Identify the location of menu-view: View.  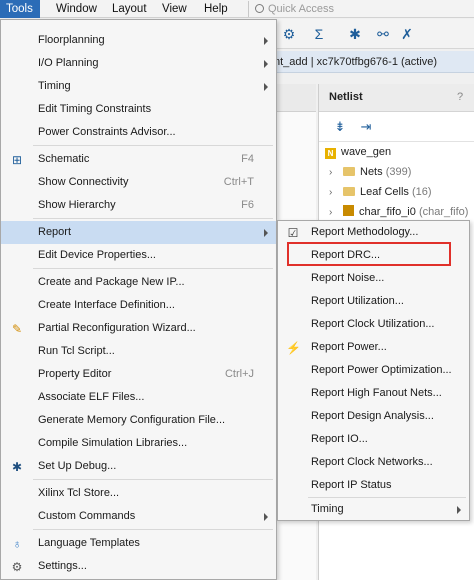
(171, 9).